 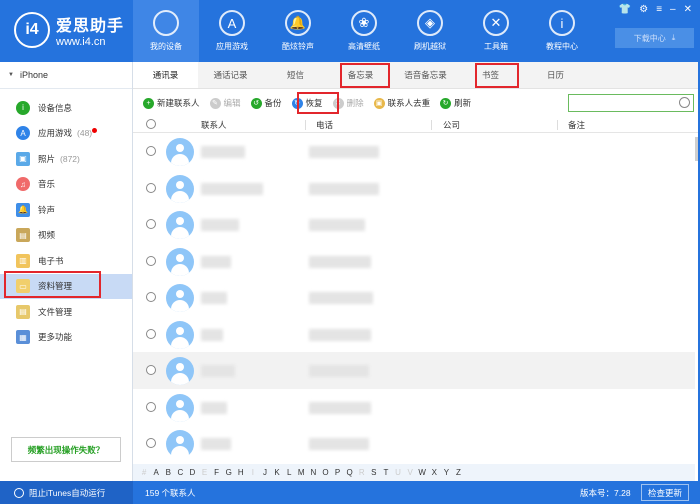 I want to click on nav-item-0: 我的设备, so click(x=166, y=31).